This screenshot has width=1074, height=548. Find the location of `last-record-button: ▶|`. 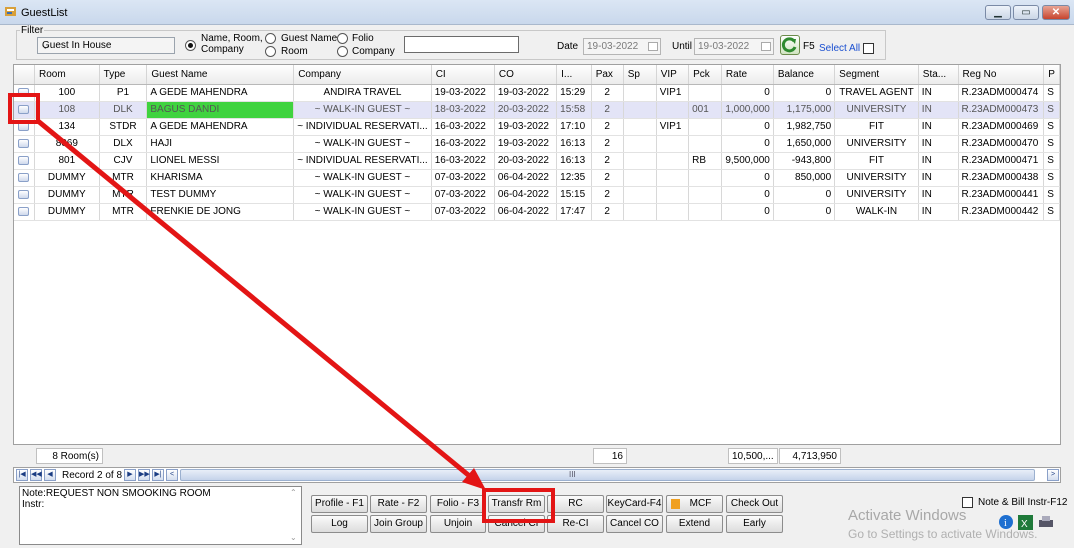

last-record-button: ▶| is located at coordinates (158, 475).